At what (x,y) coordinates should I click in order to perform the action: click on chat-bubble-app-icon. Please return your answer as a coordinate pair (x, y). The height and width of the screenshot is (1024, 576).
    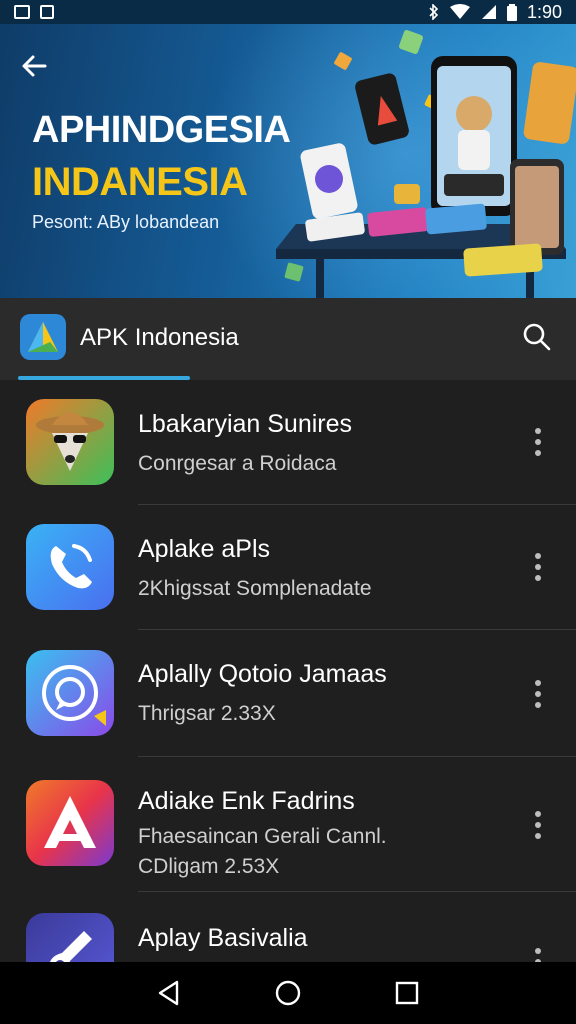
    Looking at the image, I should click on (70, 693).